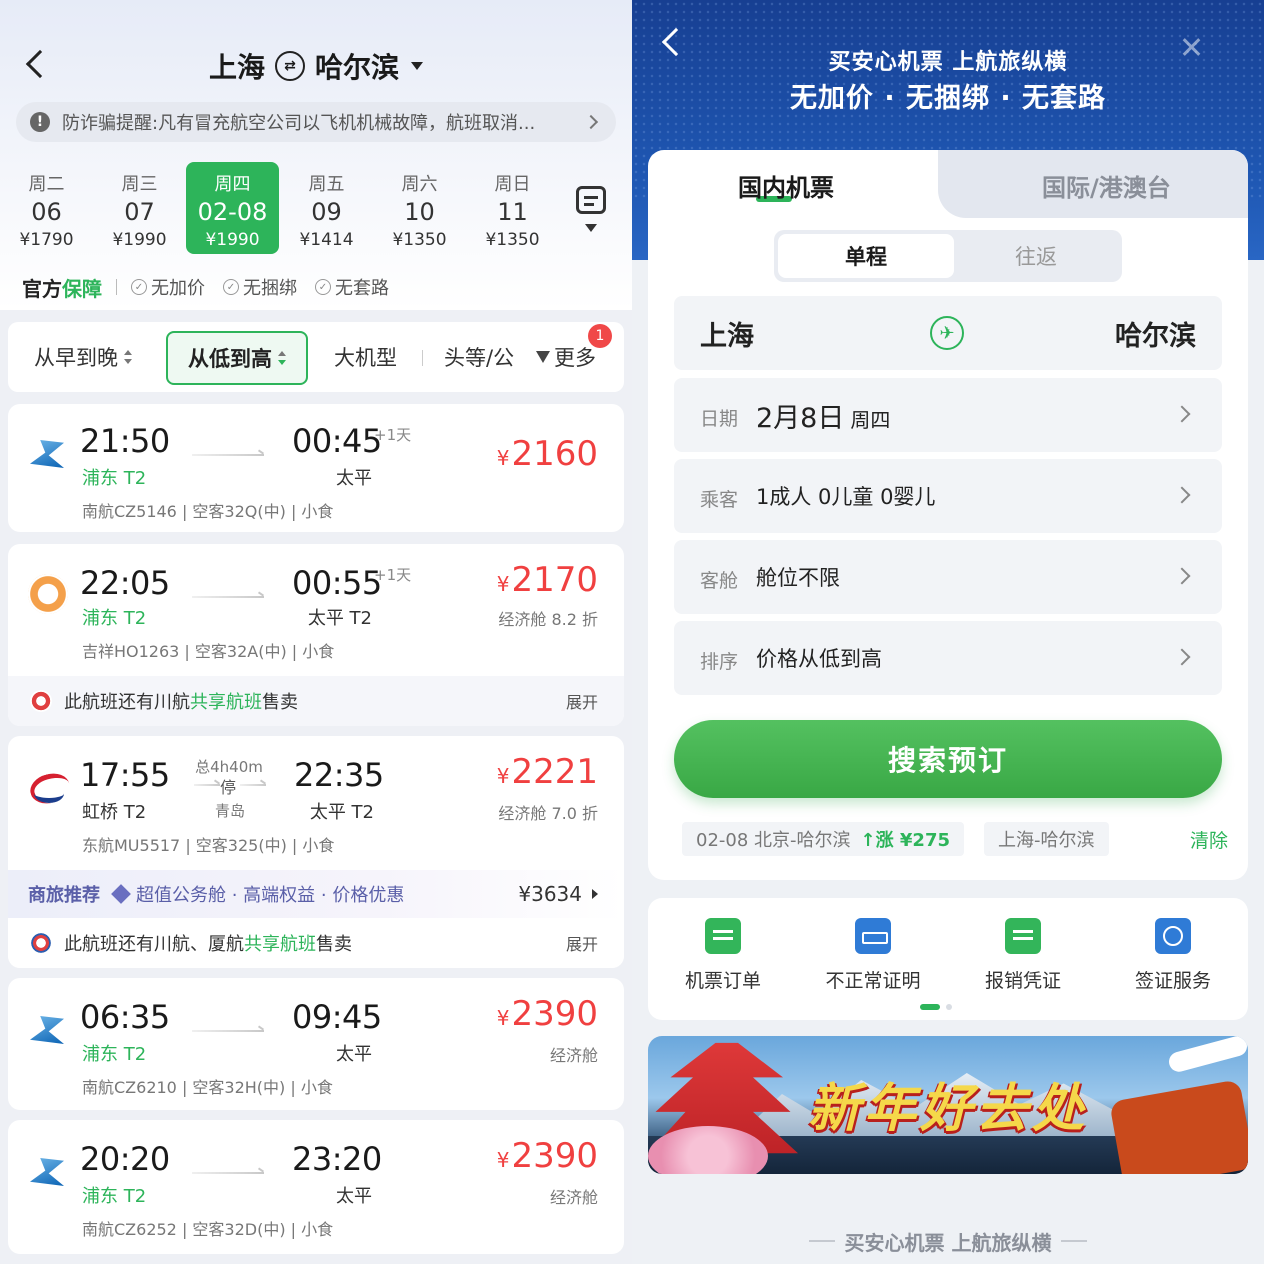 Image resolution: width=1264 pixels, height=1264 pixels. I want to click on chevron-down-icon, so click(591, 228).